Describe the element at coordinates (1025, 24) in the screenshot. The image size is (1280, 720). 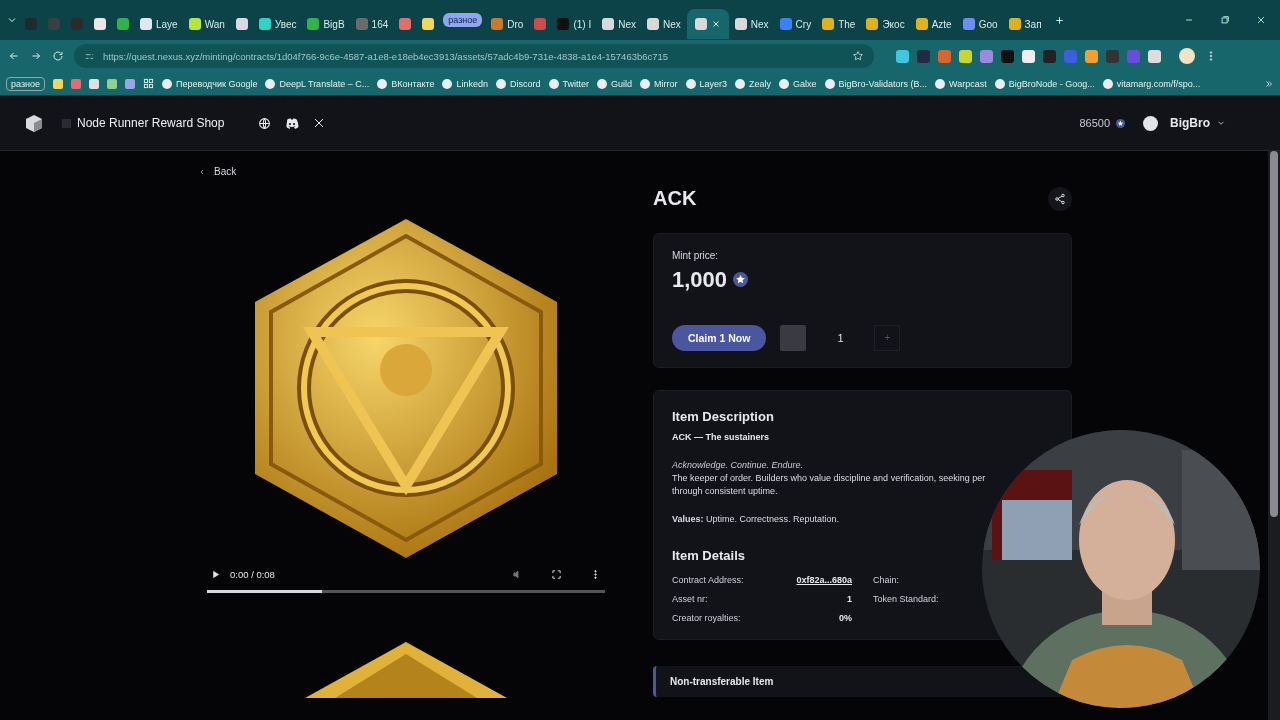
I see `browser-tab: Зап` at that location.